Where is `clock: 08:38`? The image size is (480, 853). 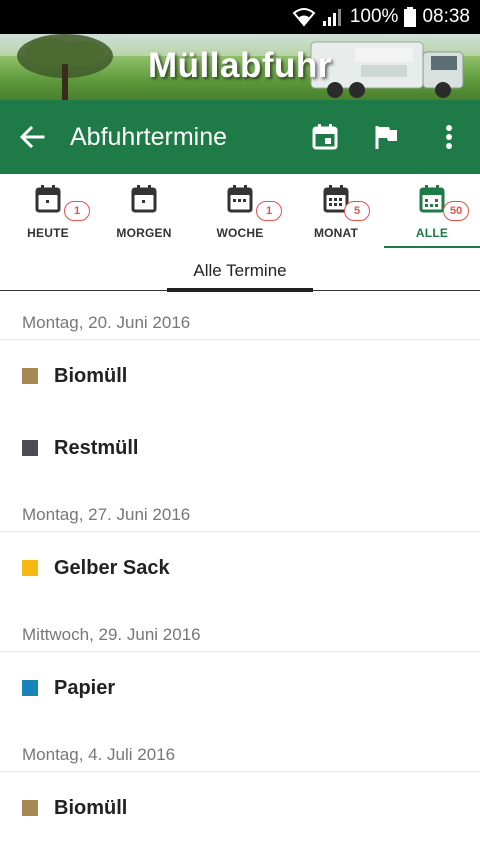 clock: 08:38 is located at coordinates (446, 16).